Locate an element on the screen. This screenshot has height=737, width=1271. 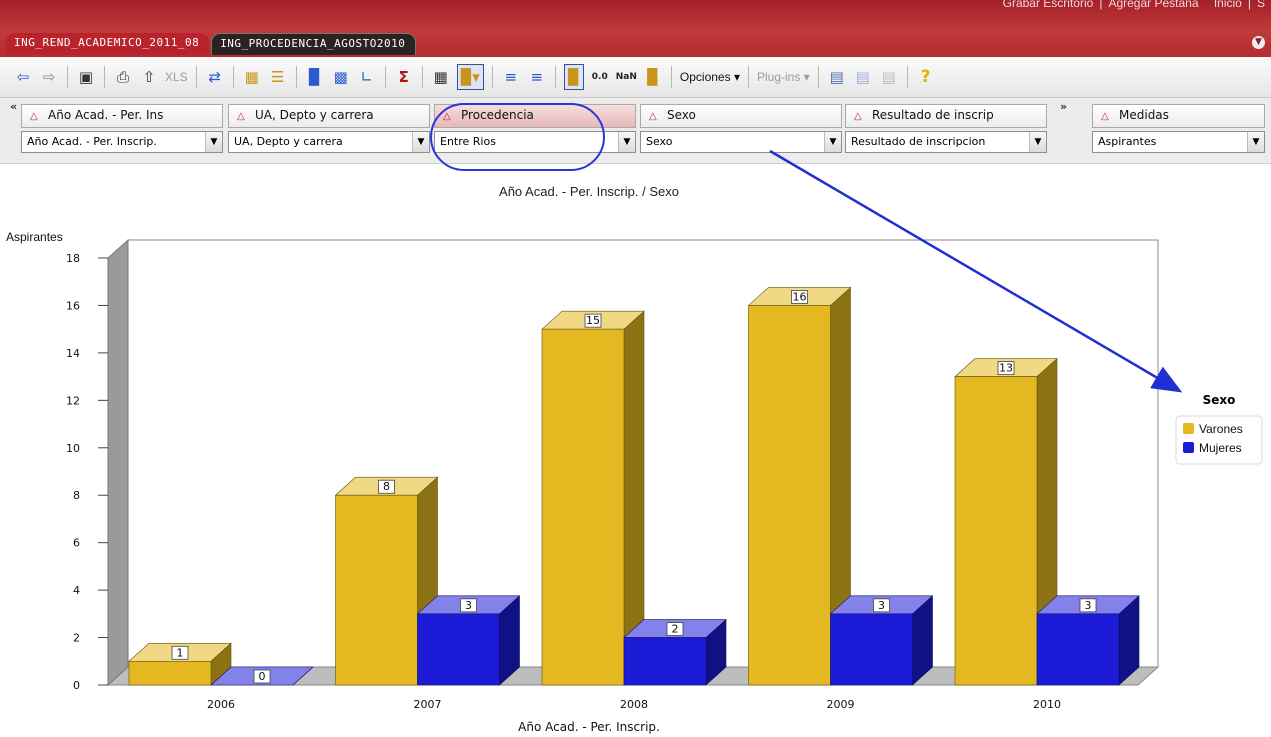
bar-varones-2010 is located at coordinates (996, 531).